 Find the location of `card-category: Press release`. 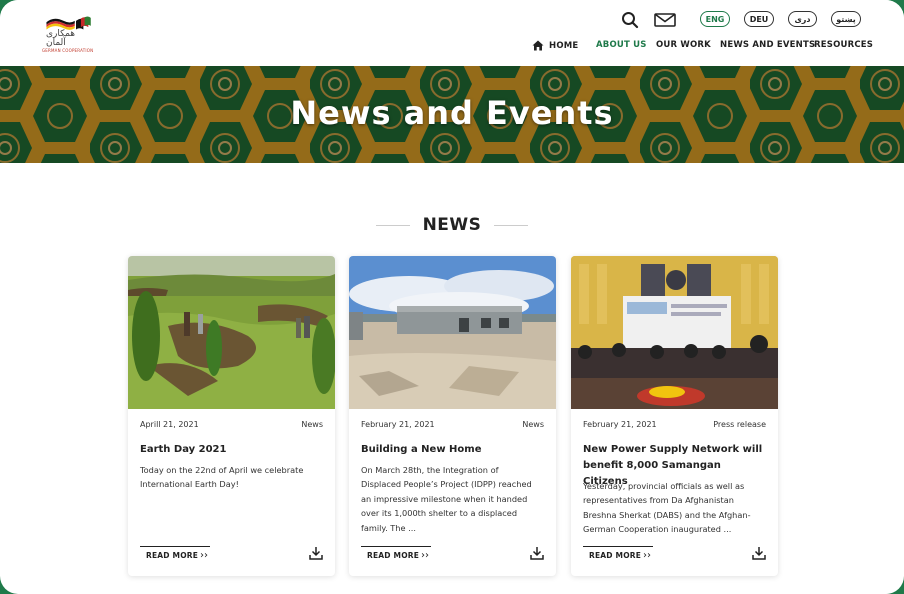

card-category: Press release is located at coordinates (739, 424).